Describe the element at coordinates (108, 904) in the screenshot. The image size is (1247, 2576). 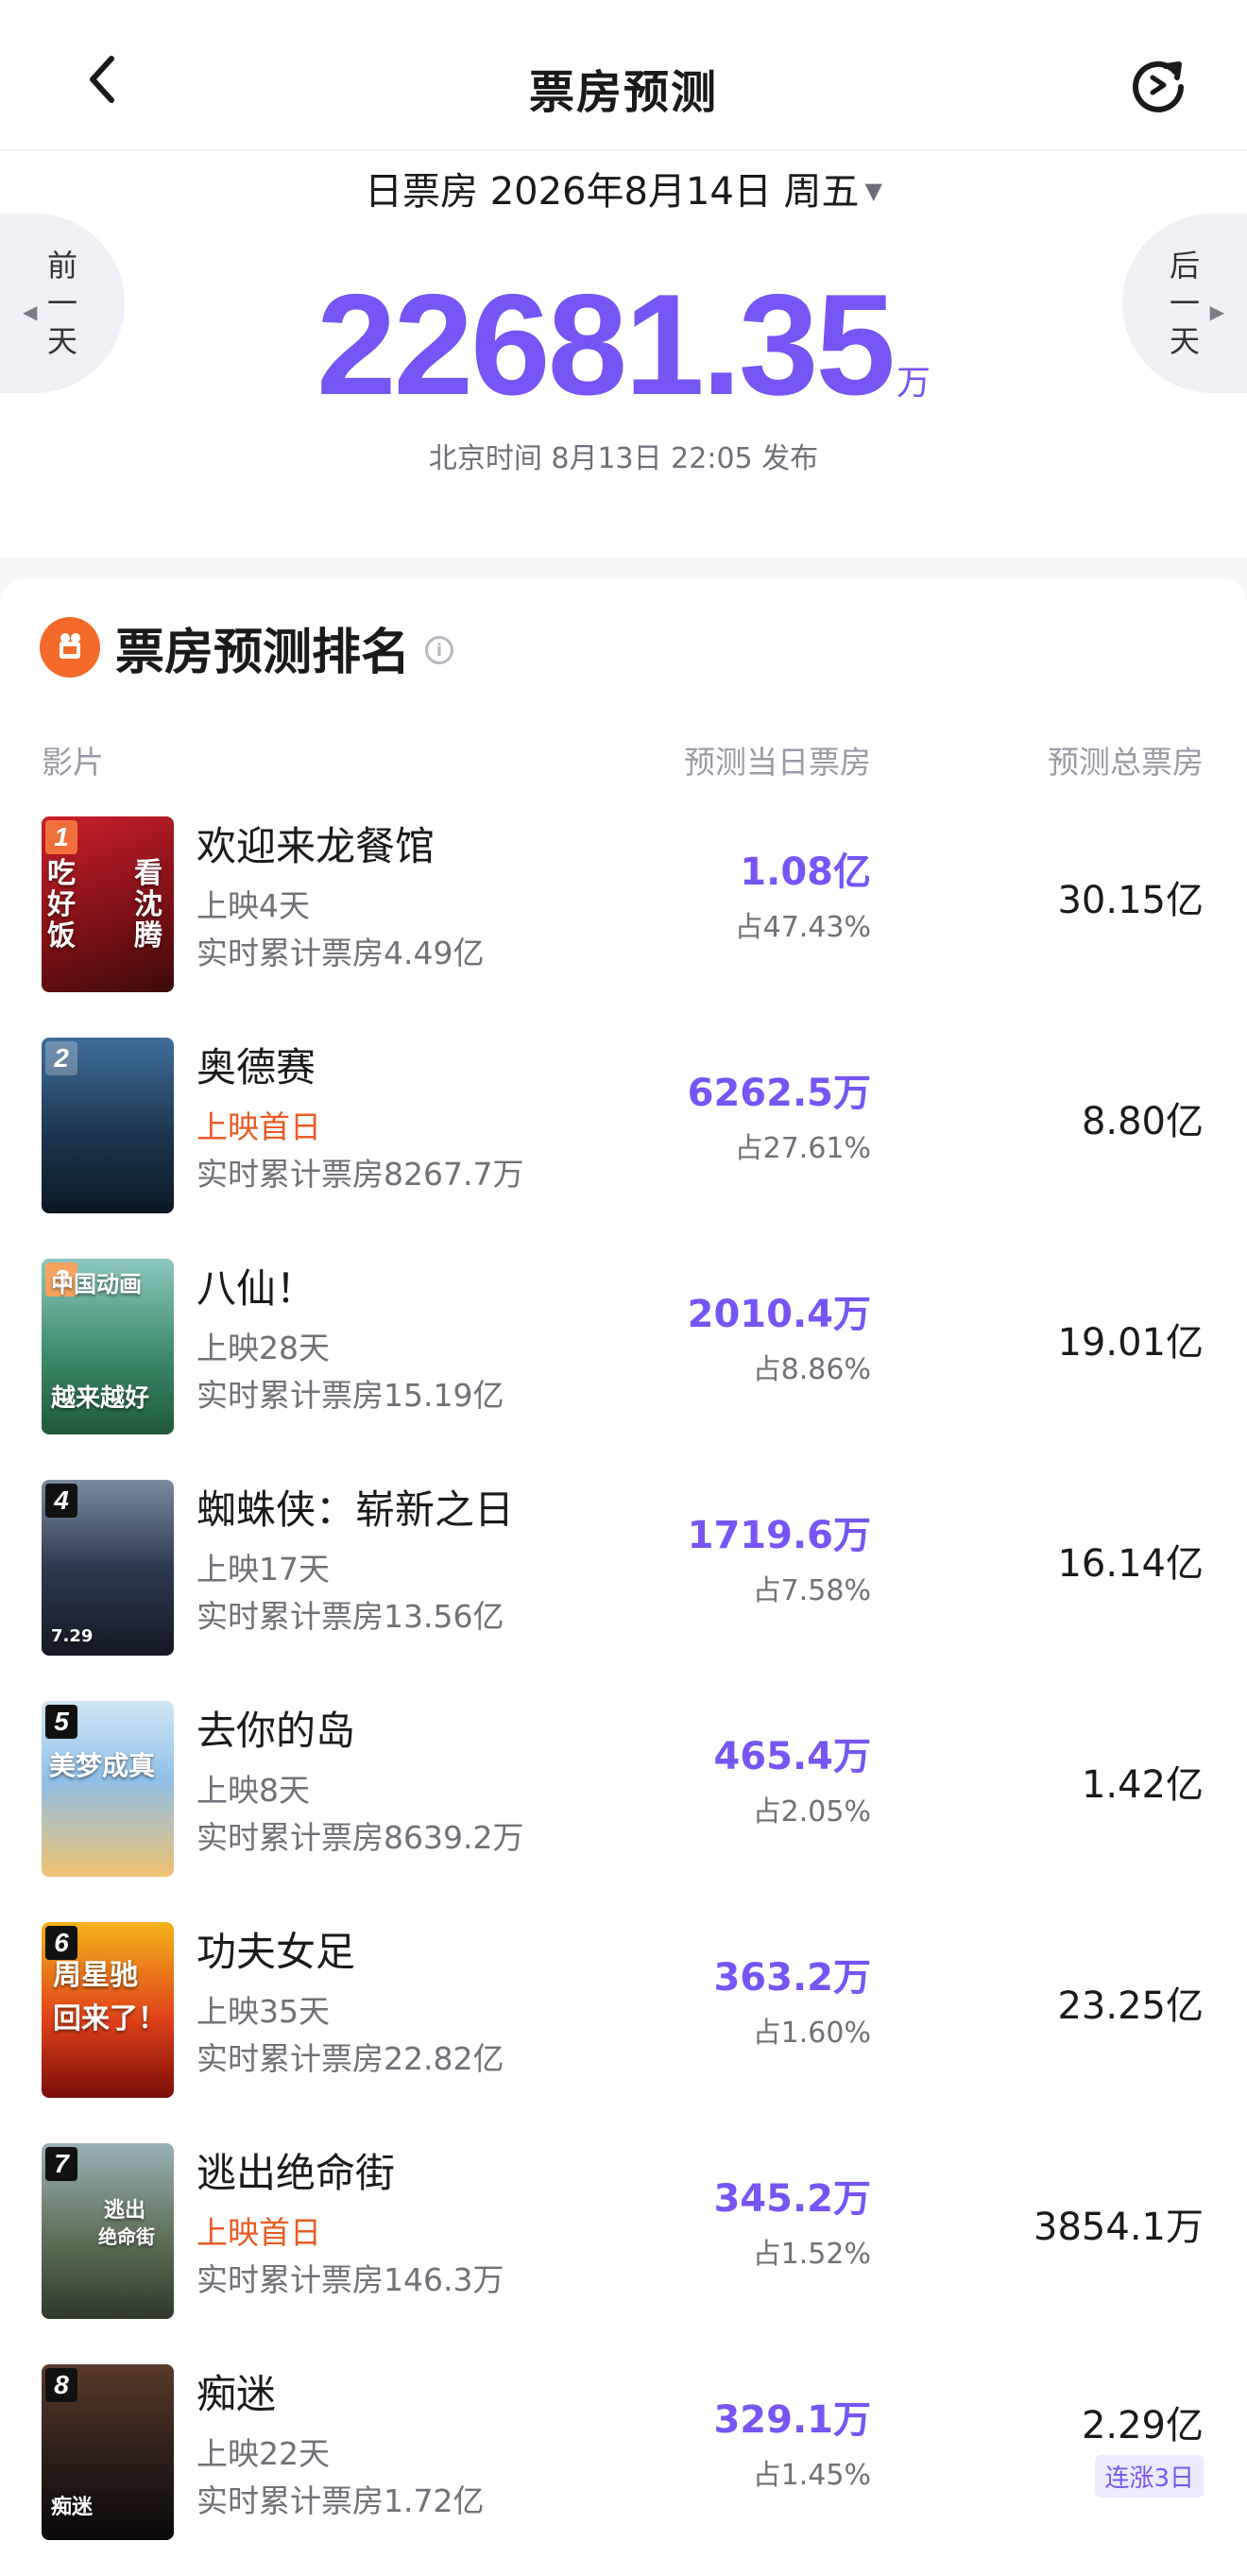
I see `film-poster: 1 吃好饭 看沈腾` at that location.